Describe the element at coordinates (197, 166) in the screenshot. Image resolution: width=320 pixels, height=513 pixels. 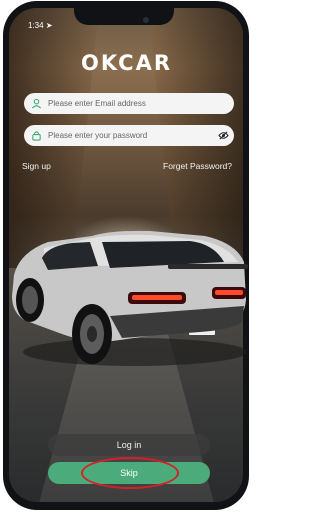
I see `forgot-password-link: Forget Password?` at that location.